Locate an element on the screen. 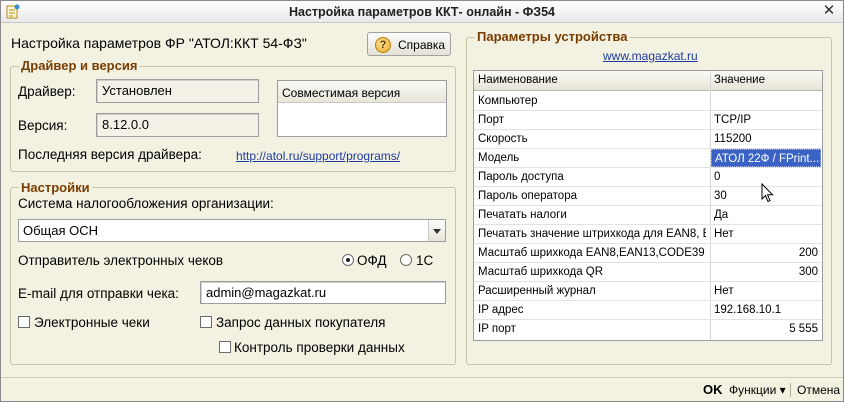  table-row: IP порт 5 555 is located at coordinates (648, 329).